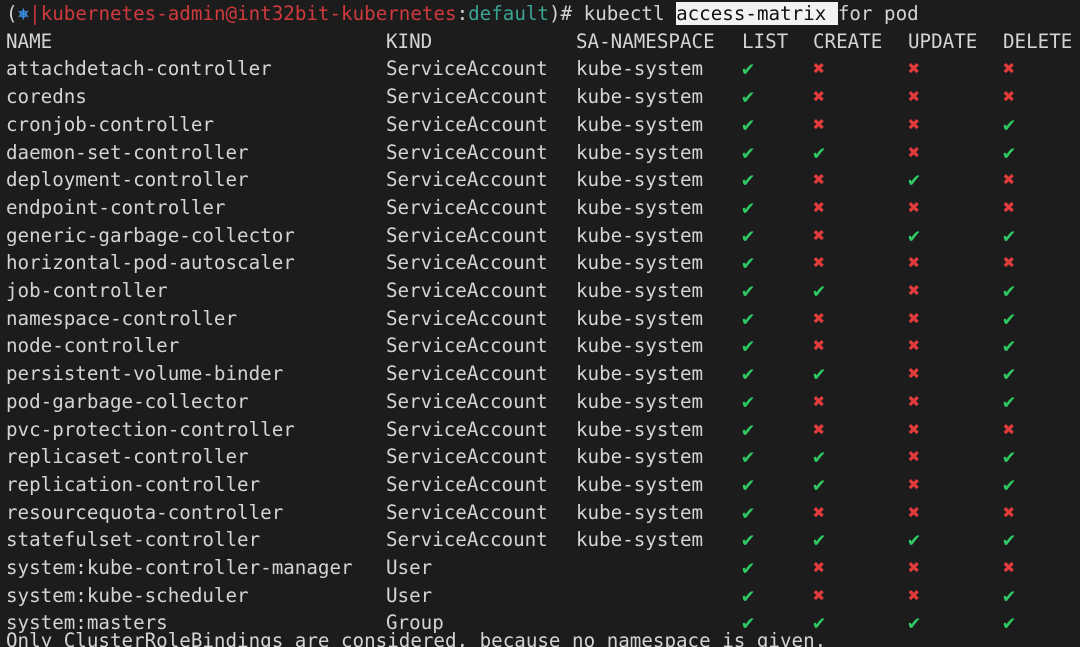 The image size is (1080, 647). I want to click on kube-context: kubernetes-admin@int32bit-kubernetes, so click(248, 13).